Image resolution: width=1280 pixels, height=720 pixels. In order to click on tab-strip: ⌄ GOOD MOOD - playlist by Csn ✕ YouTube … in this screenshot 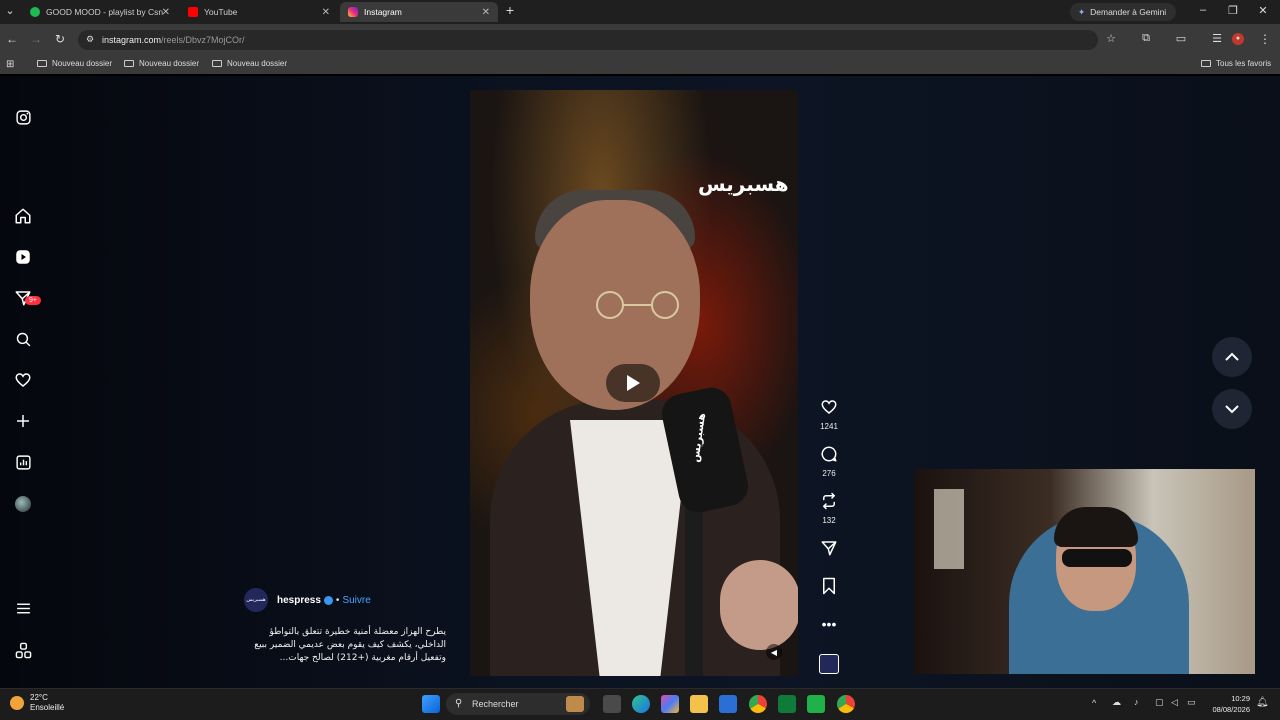, I will do `click(640, 12)`.